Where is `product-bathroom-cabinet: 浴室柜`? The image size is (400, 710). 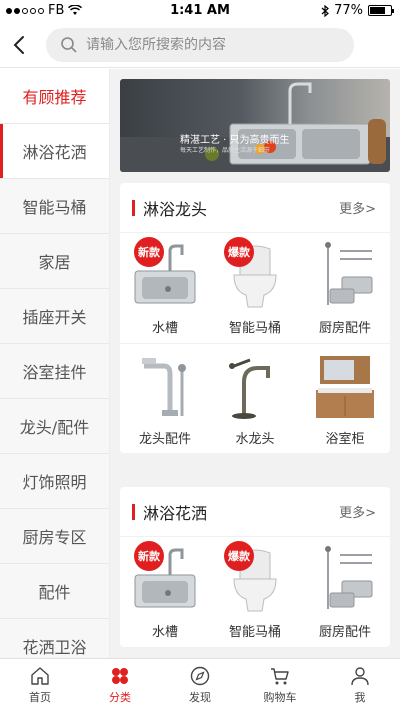
product-bathroom-cabinet: 浴室柜 is located at coordinates (345, 398).